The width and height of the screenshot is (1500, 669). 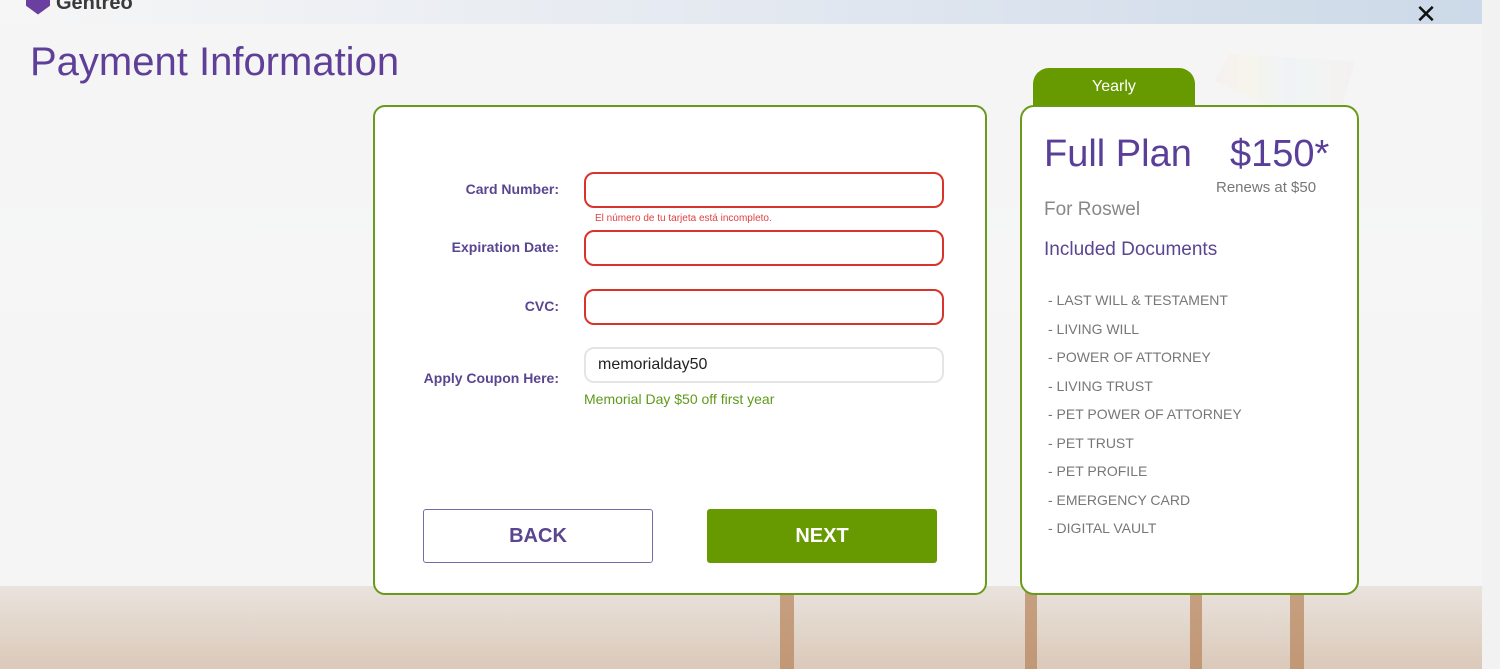 What do you see at coordinates (1102, 528) in the screenshot?
I see `document-item: - DIGITAL VAULT` at bounding box center [1102, 528].